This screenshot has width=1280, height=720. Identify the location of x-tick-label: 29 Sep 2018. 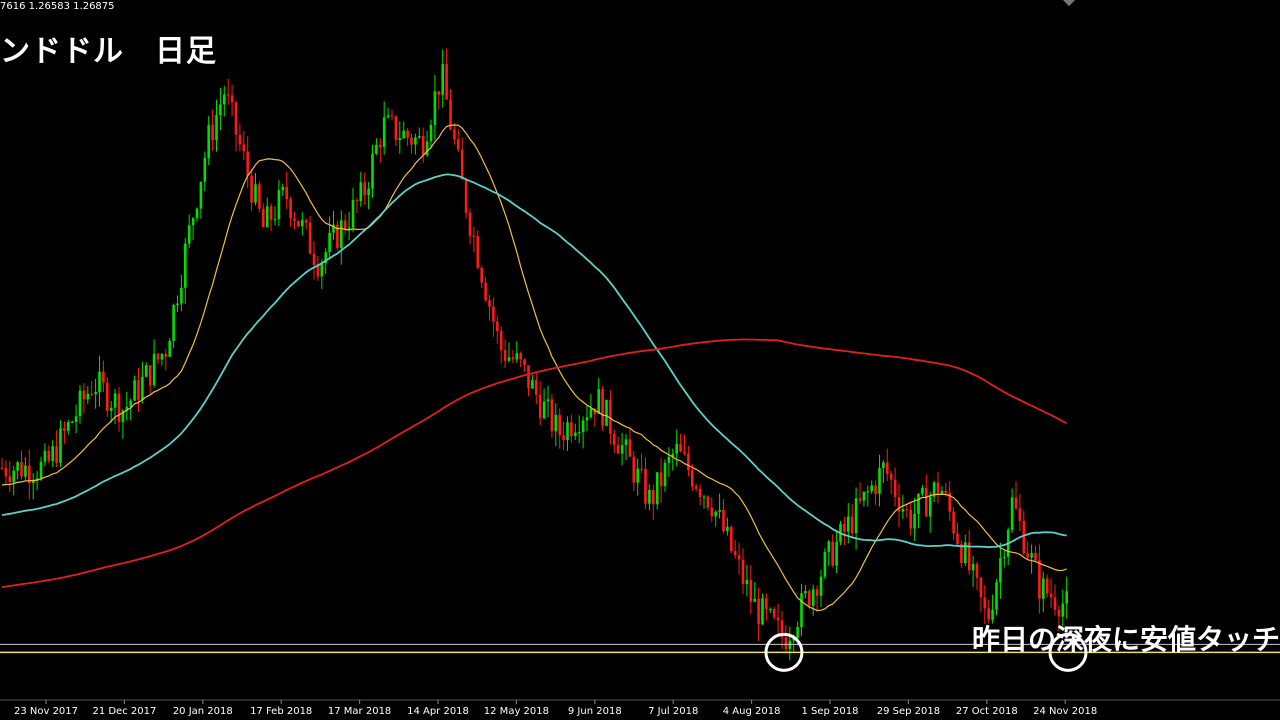
(908, 711).